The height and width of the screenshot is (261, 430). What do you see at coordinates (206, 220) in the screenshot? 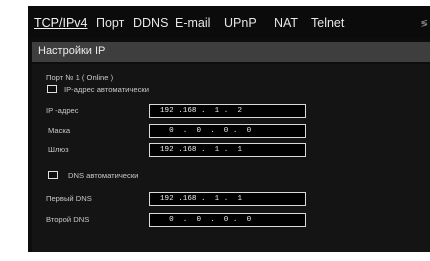
I see `secondary-dns-value: 0 . 0 . 0 . 0` at bounding box center [206, 220].